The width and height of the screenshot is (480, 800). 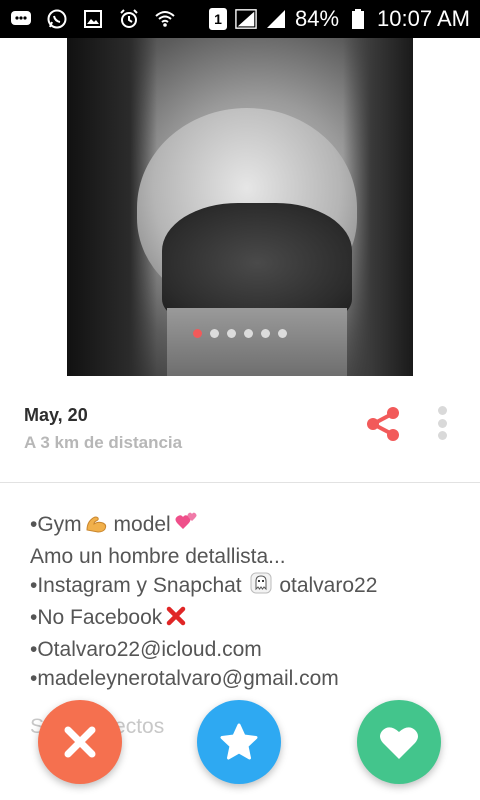 I want to click on battery-icon, so click(x=358, y=19).